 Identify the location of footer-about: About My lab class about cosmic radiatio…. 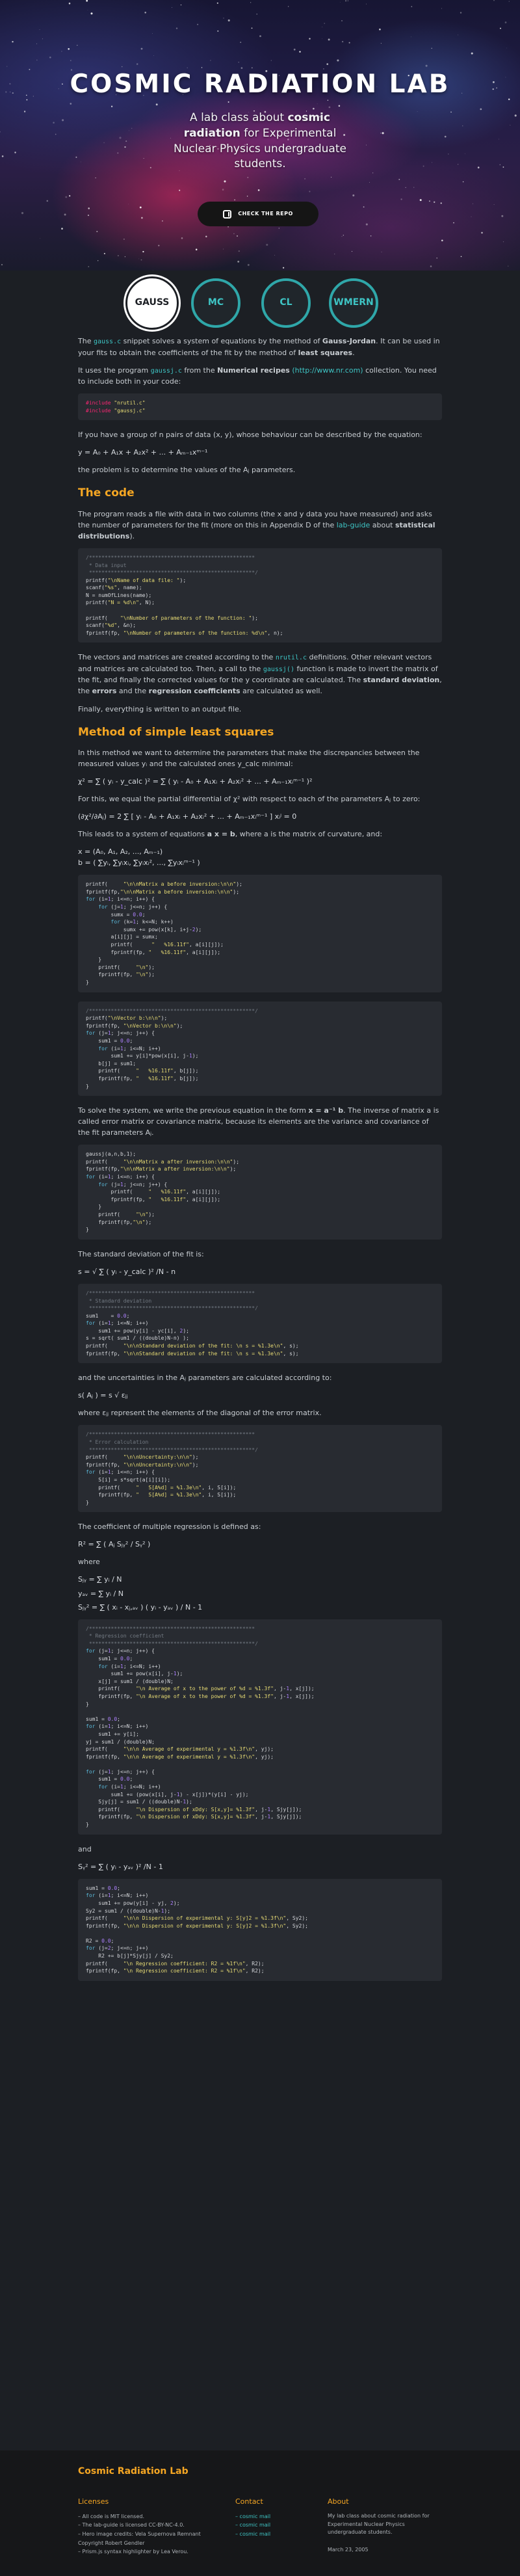
(383, 2526).